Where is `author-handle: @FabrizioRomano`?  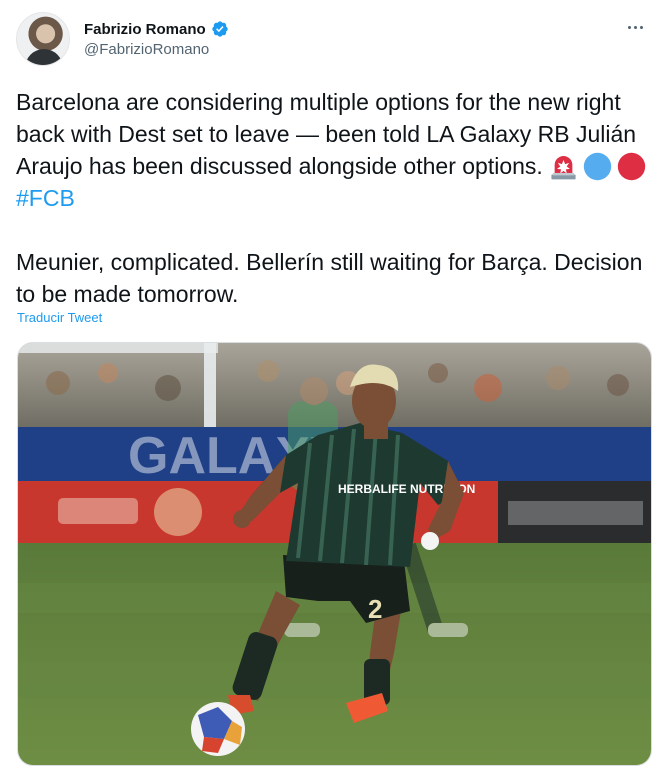 author-handle: @FabrizioRomano is located at coordinates (146, 49).